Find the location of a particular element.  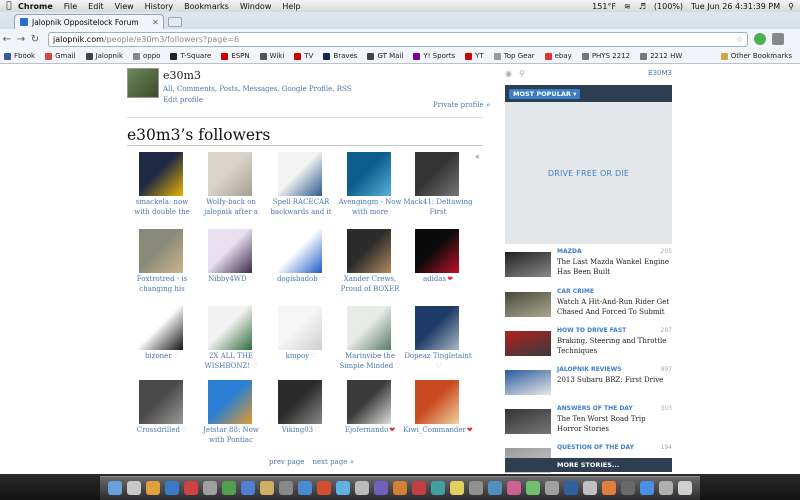

follower-name-link: Mack41: Deltawing First is located at coordinates (438, 207).